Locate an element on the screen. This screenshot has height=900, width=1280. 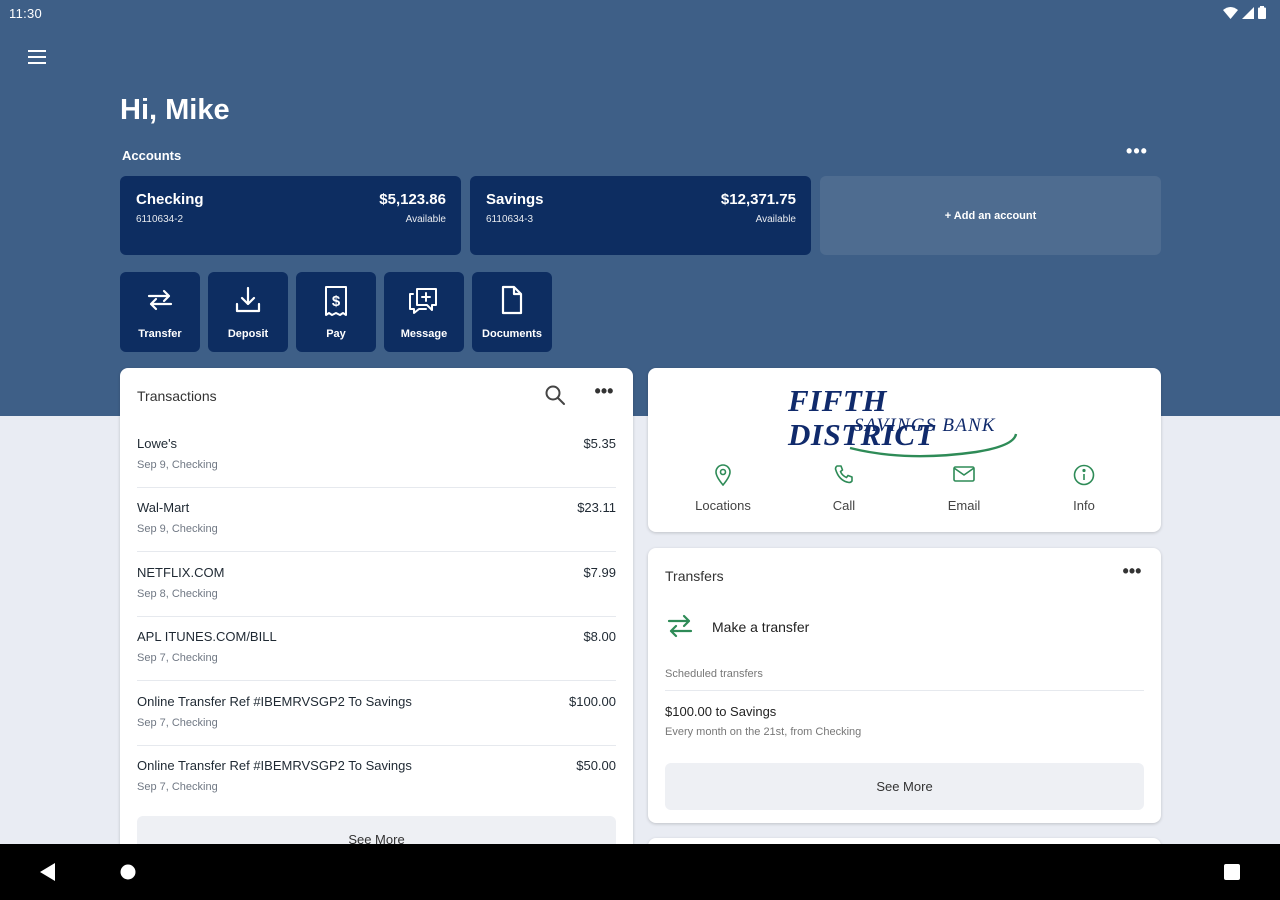
transaction-subtitle: Sep 8, Checking is located at coordinates (177, 594).